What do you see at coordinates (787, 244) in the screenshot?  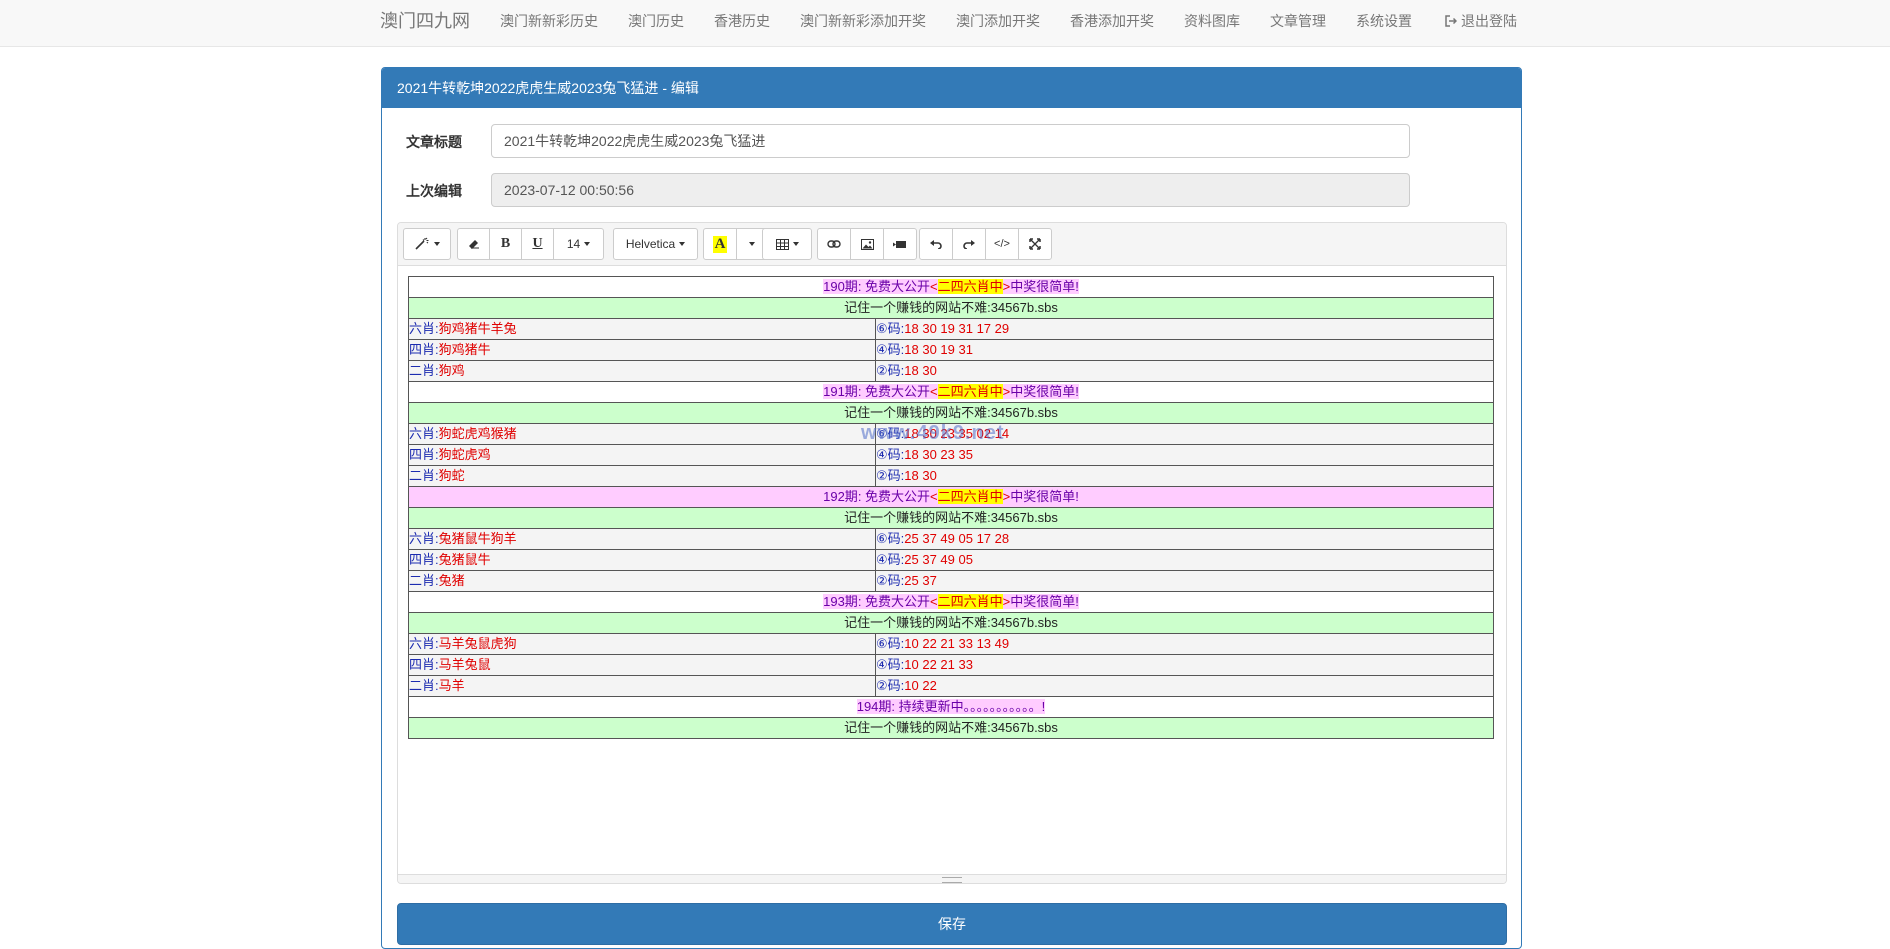 I see `table-dropdown-button` at bounding box center [787, 244].